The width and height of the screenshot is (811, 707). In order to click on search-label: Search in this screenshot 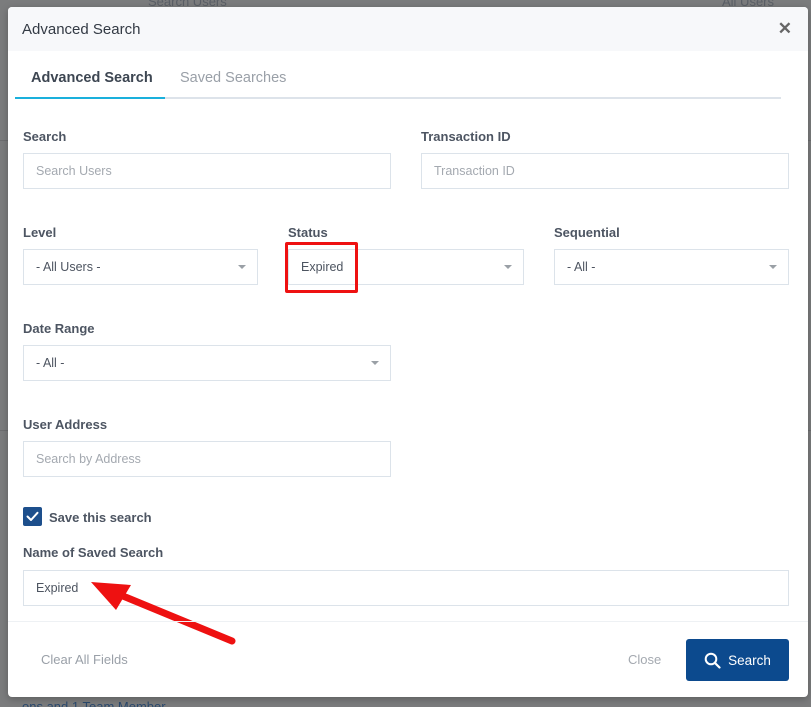, I will do `click(45, 136)`.